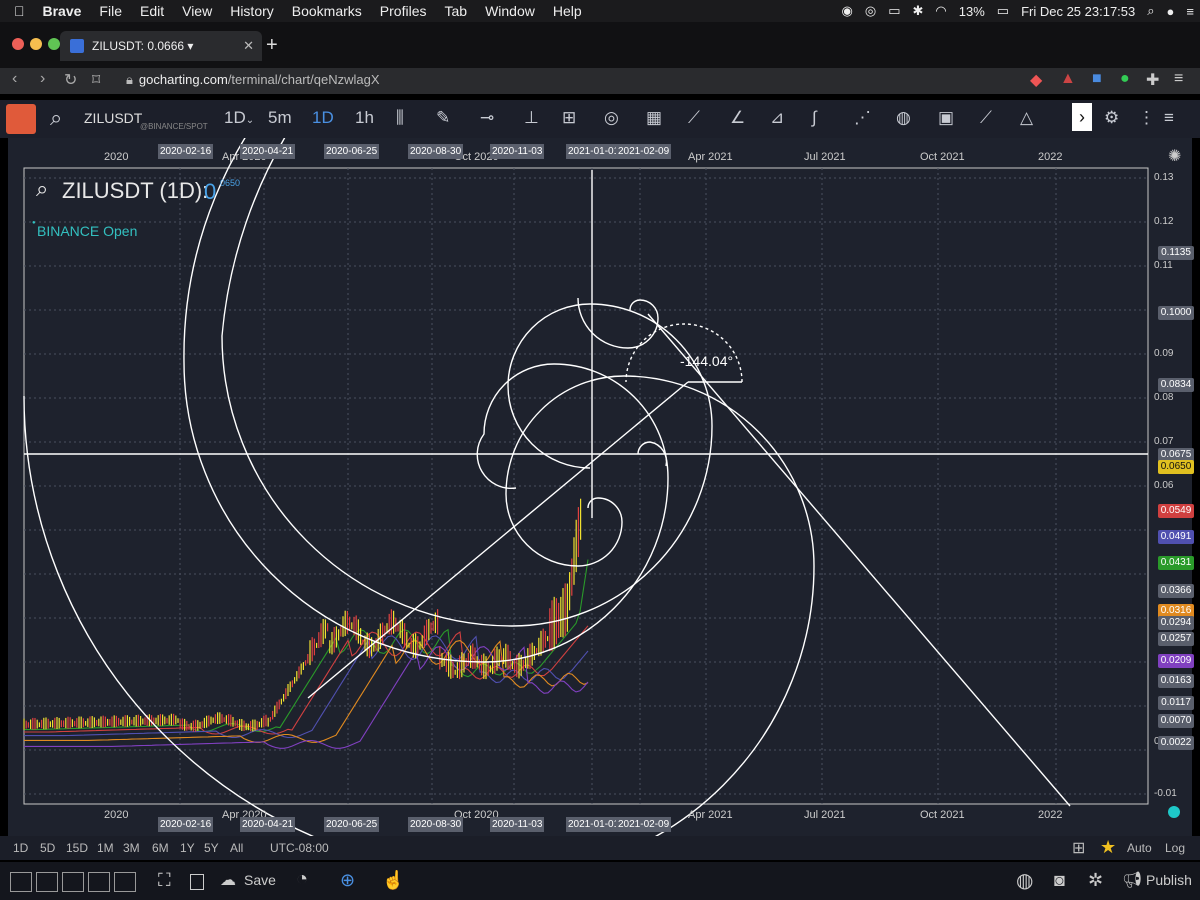  I want to click on user-icon: ●, so click(1171, 11).